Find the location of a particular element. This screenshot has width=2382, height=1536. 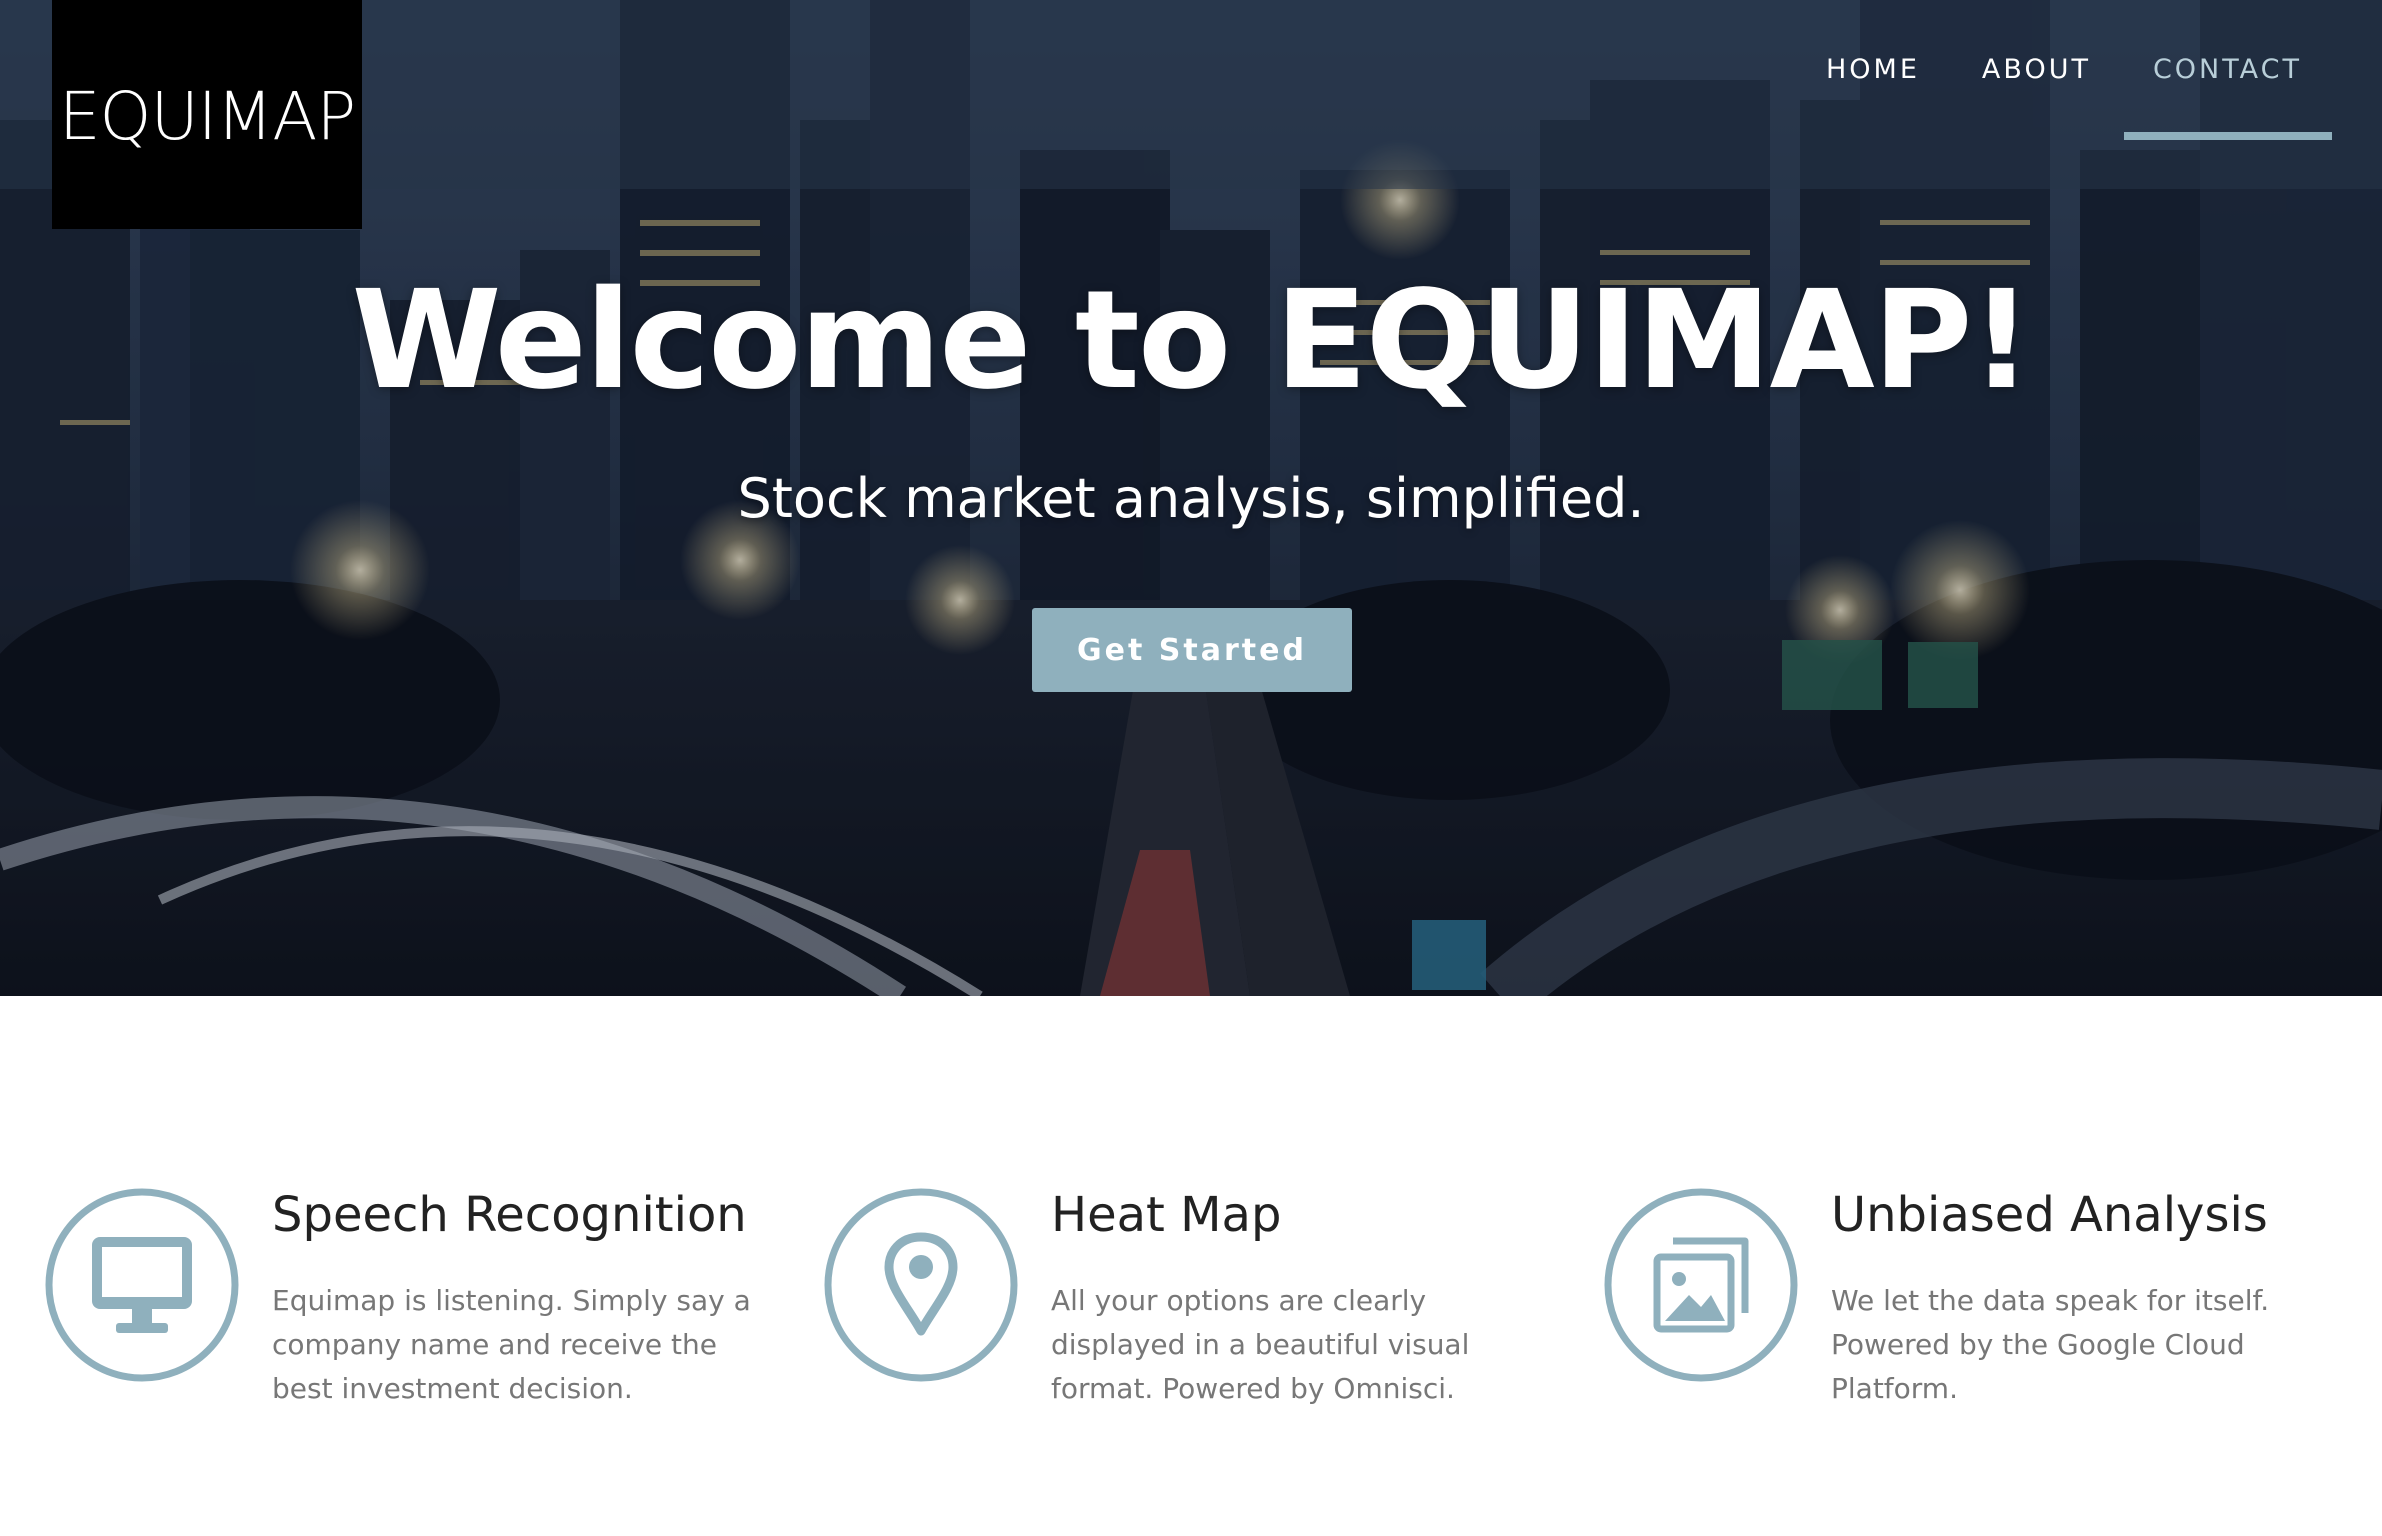

main-nav: HOME ABOUT CONTACT is located at coordinates (2064, 69).